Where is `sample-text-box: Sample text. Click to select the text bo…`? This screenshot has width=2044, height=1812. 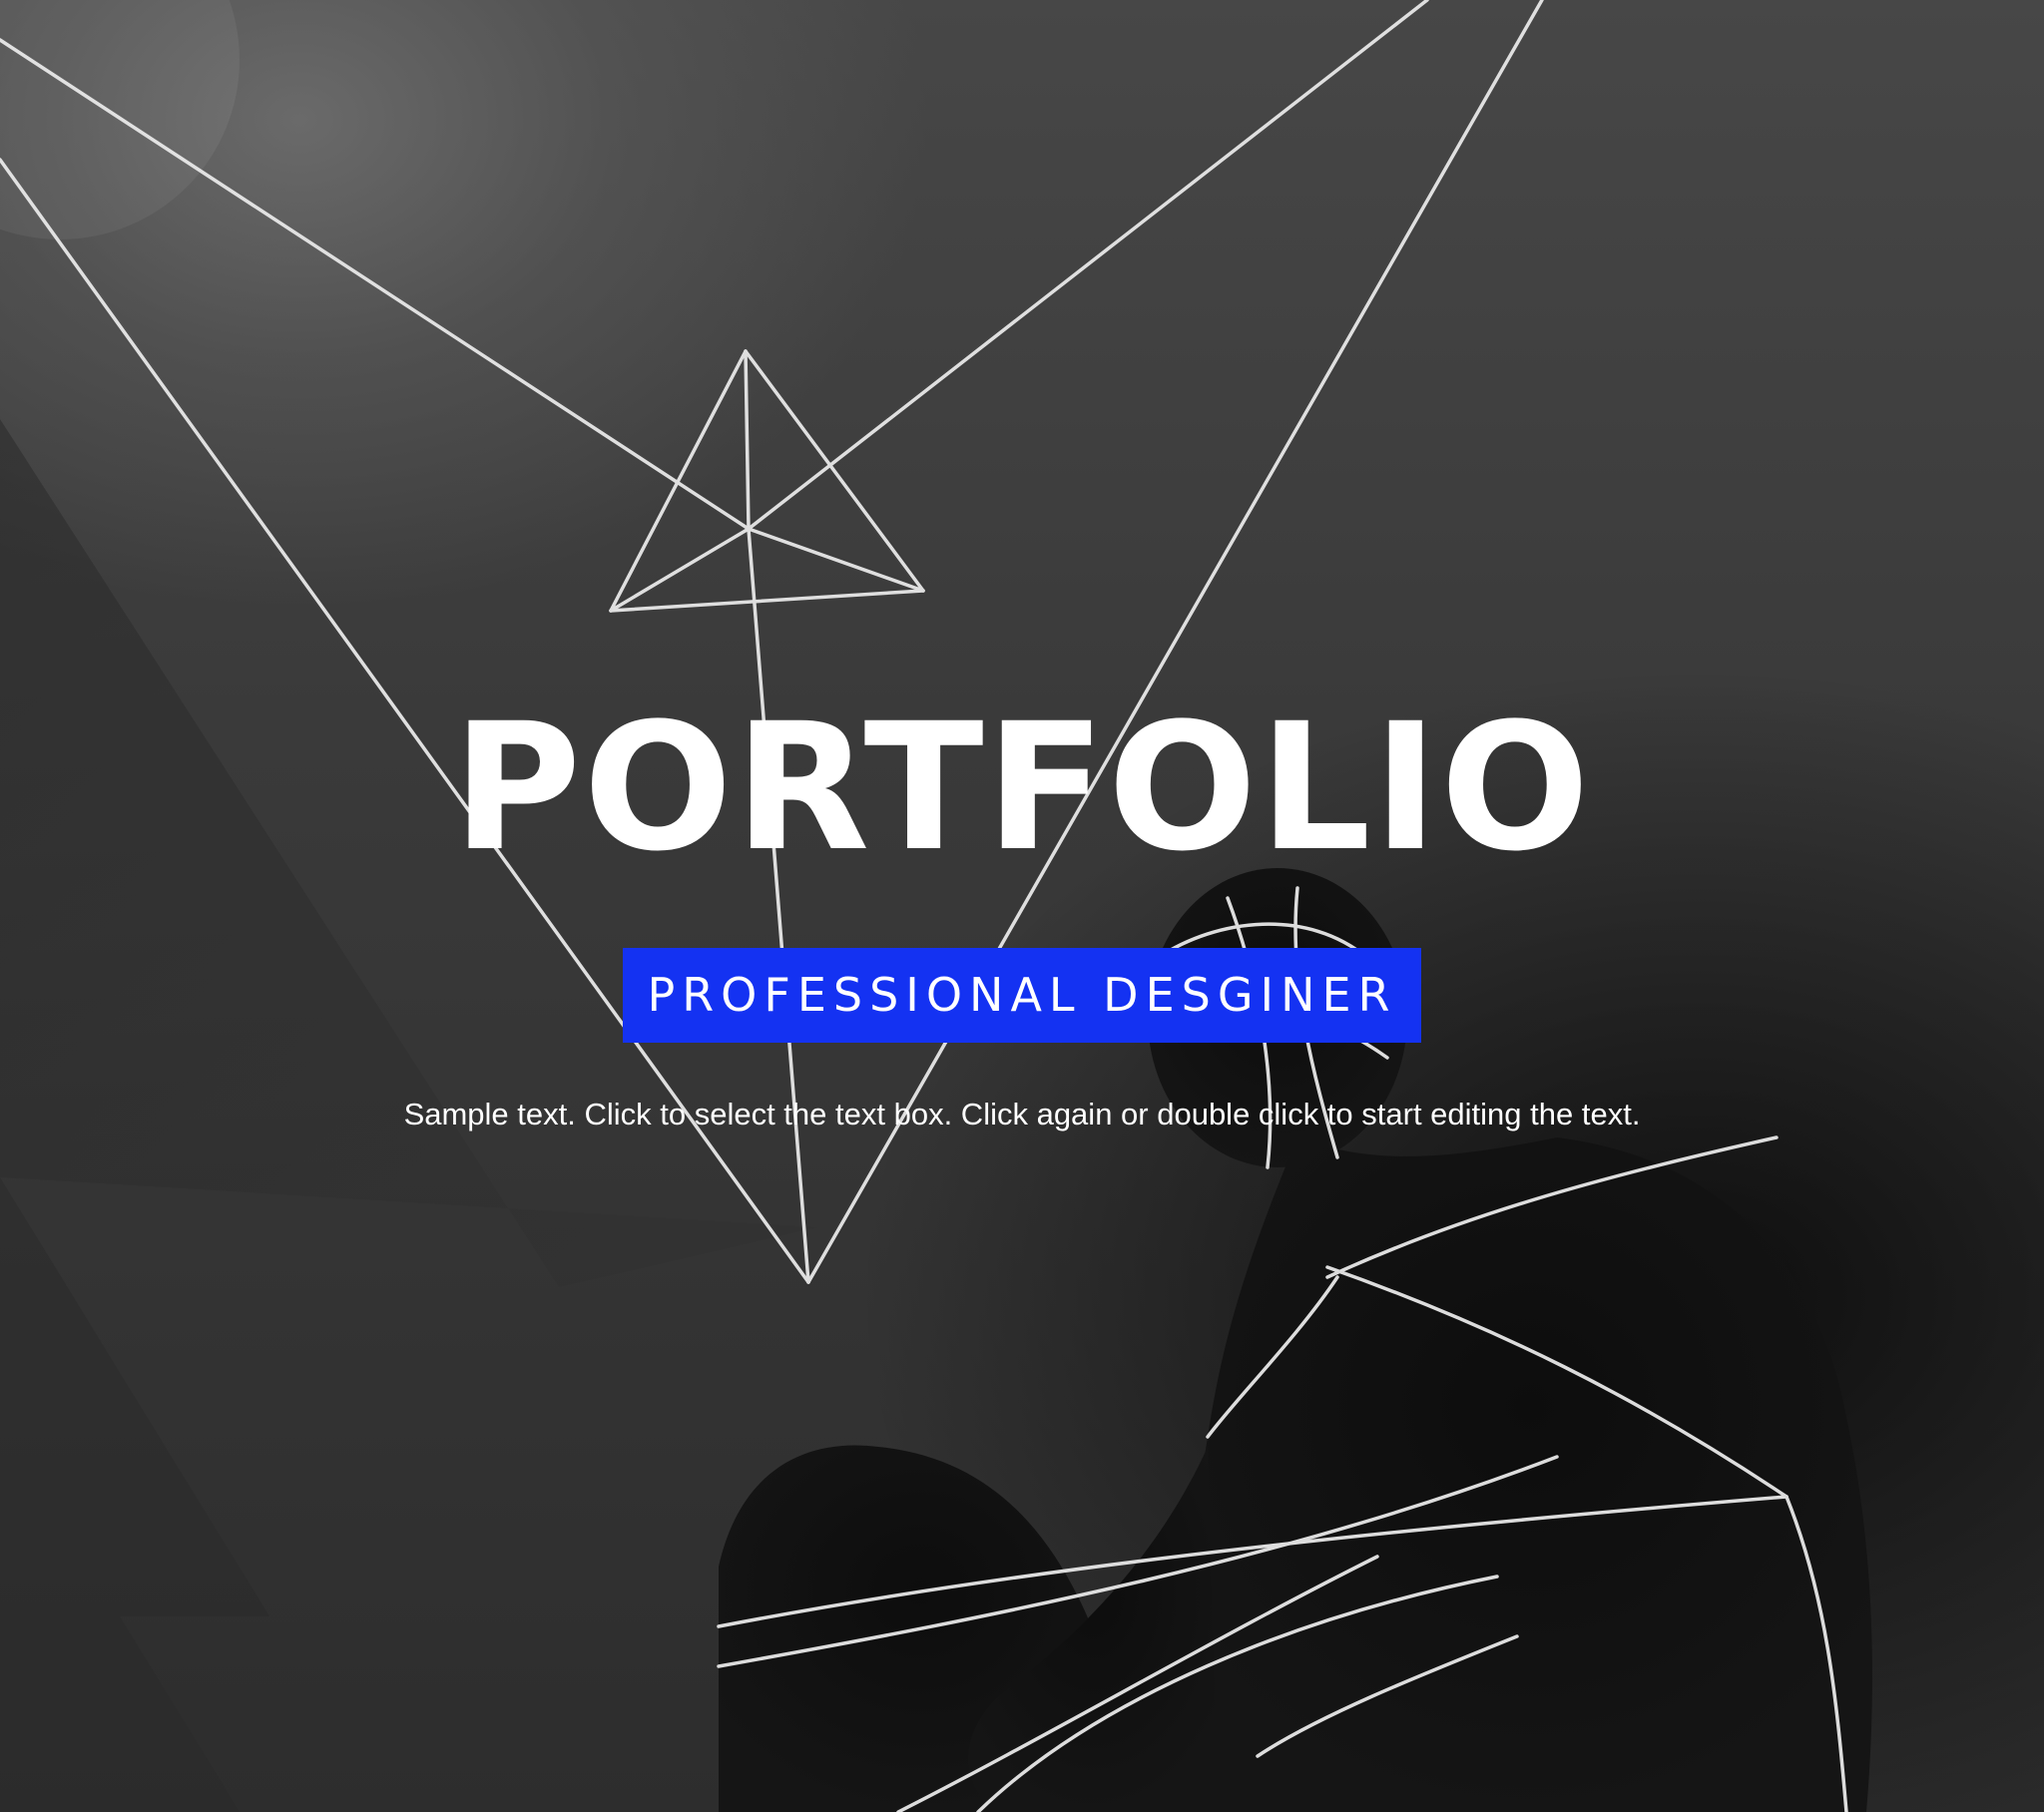
sample-text-box: Sample text. Click to select the text bo… is located at coordinates (1022, 1114).